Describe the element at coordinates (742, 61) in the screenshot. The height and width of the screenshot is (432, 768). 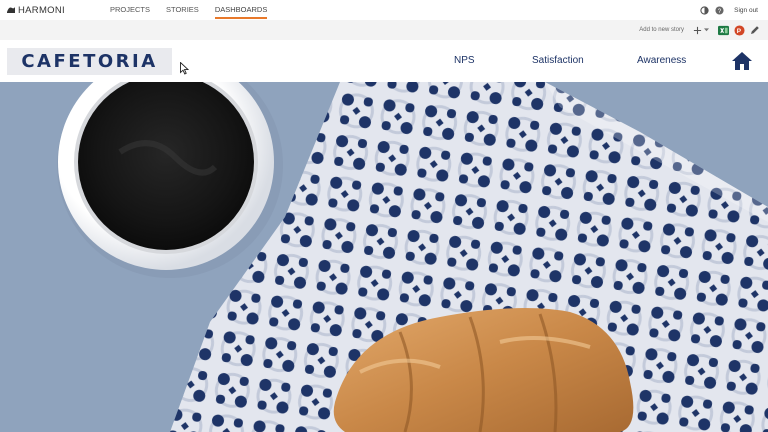
I see `home-icon` at that location.